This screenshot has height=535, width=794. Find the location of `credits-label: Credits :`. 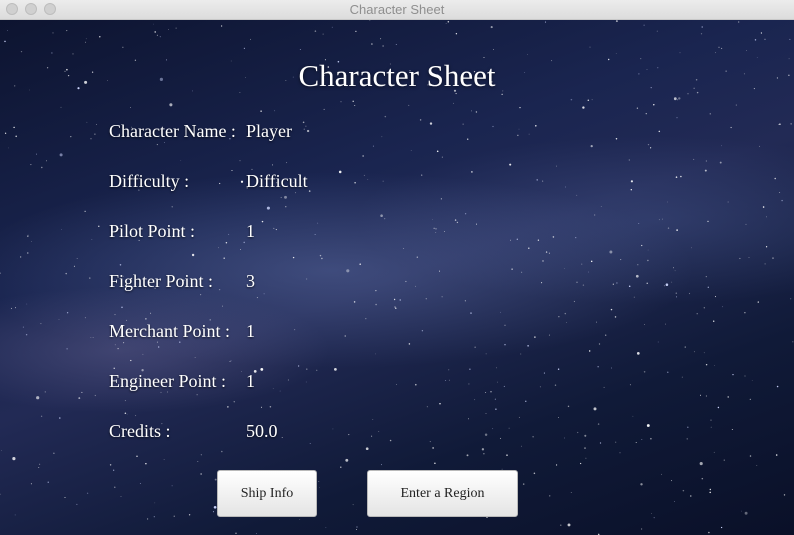

credits-label: Credits : is located at coordinates (140, 431).